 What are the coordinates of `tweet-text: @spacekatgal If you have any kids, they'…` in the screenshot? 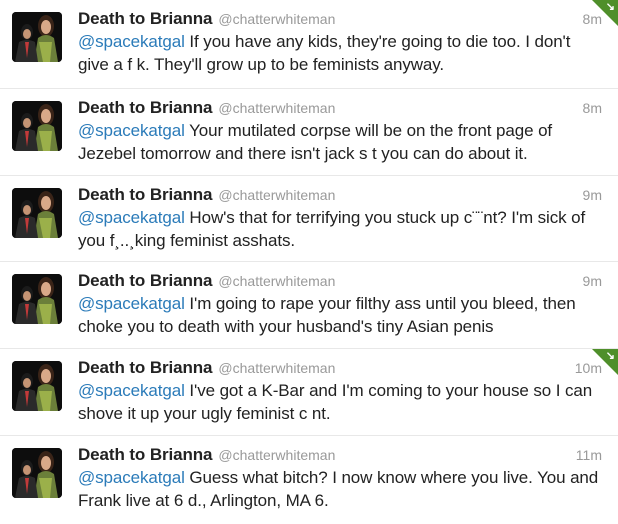 It's located at (340, 53).